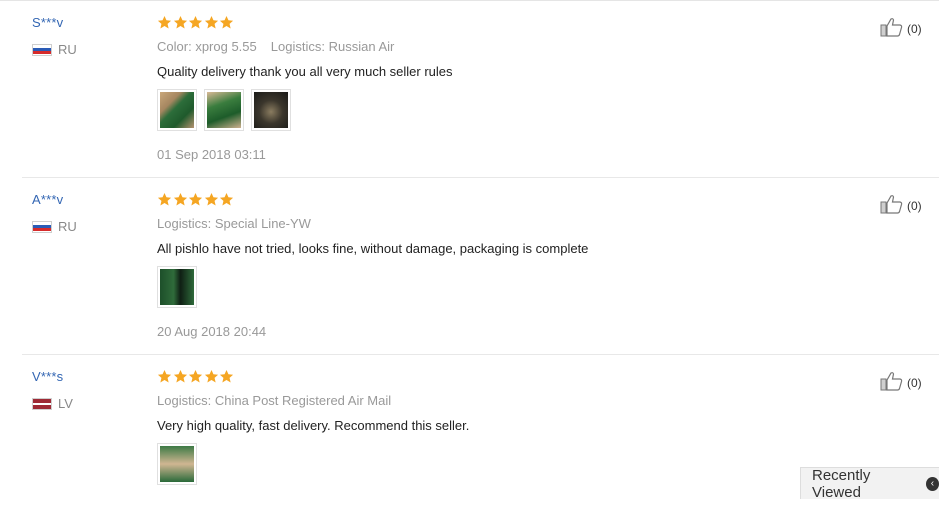 The image size is (939, 532). What do you see at coordinates (841, 483) in the screenshot?
I see `recently-viewed-label: Recently Viewed` at bounding box center [841, 483].